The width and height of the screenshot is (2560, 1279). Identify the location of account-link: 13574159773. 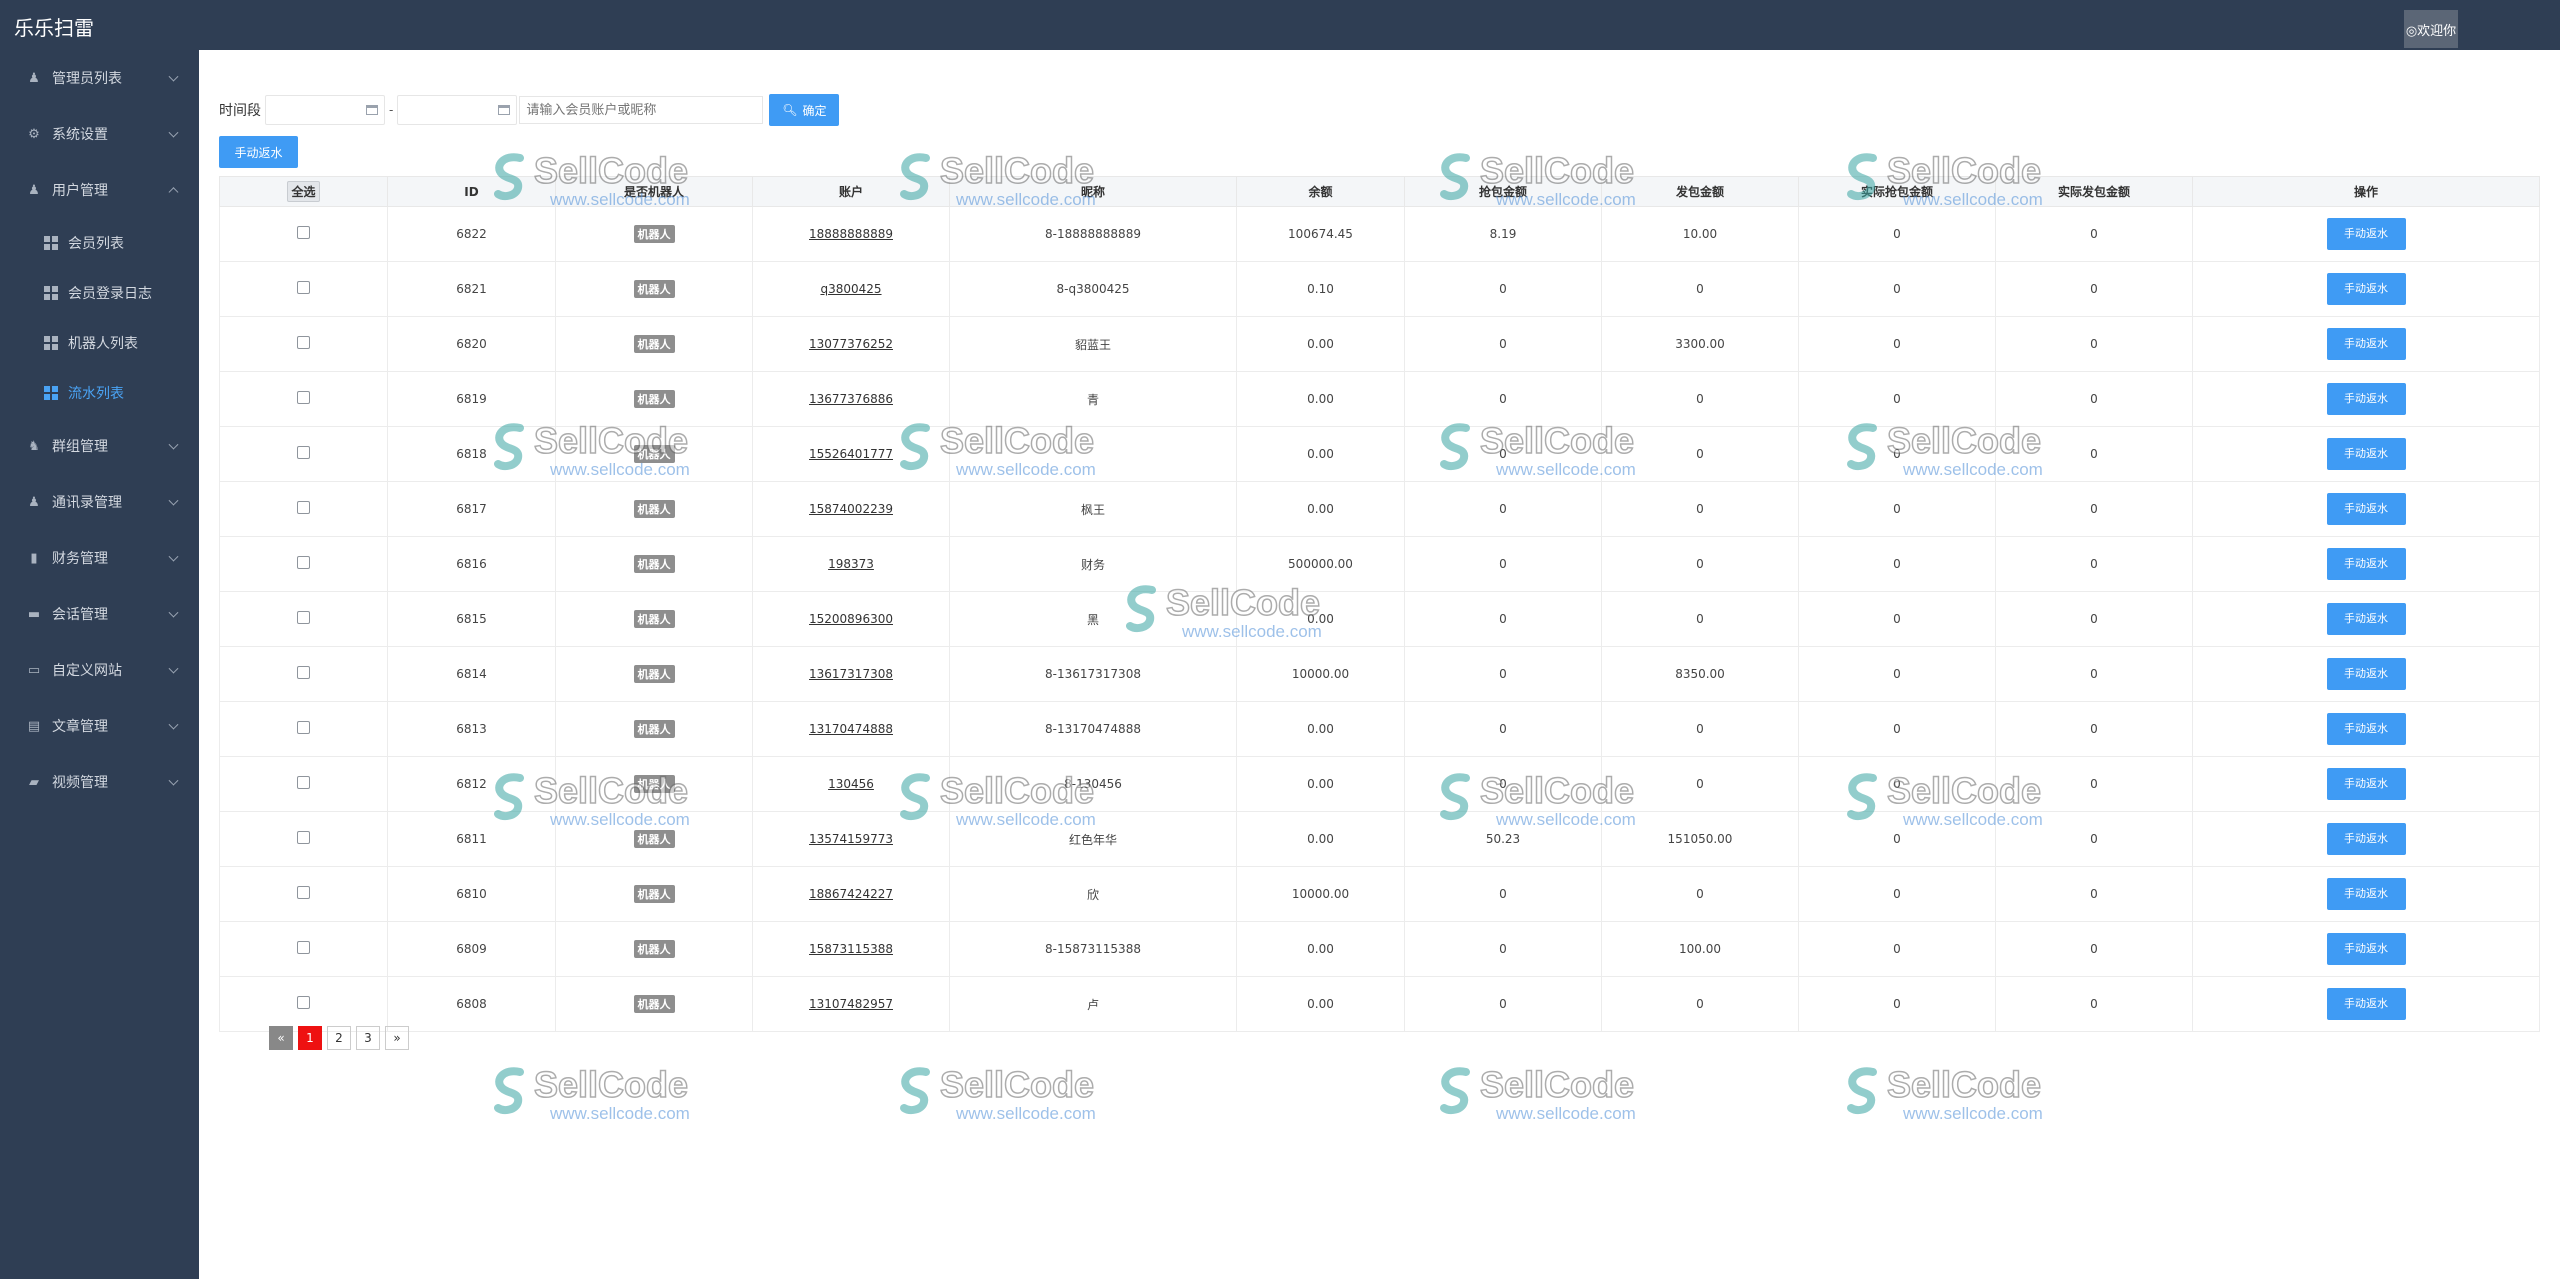
(851, 839).